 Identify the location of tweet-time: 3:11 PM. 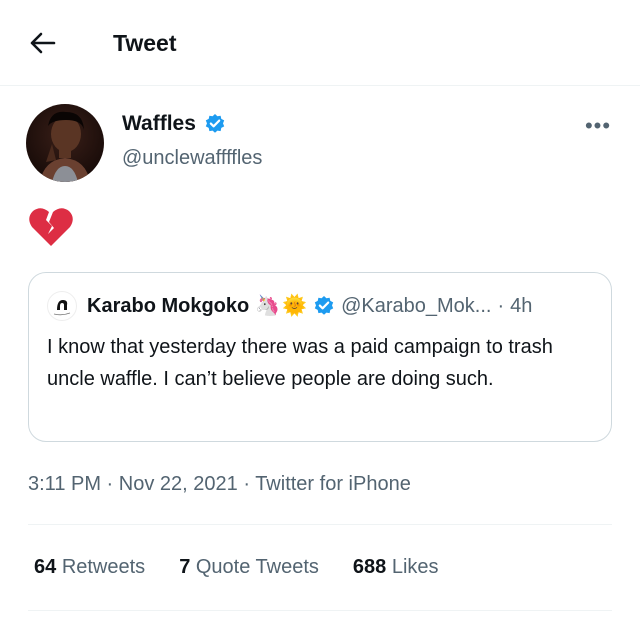
(64, 484).